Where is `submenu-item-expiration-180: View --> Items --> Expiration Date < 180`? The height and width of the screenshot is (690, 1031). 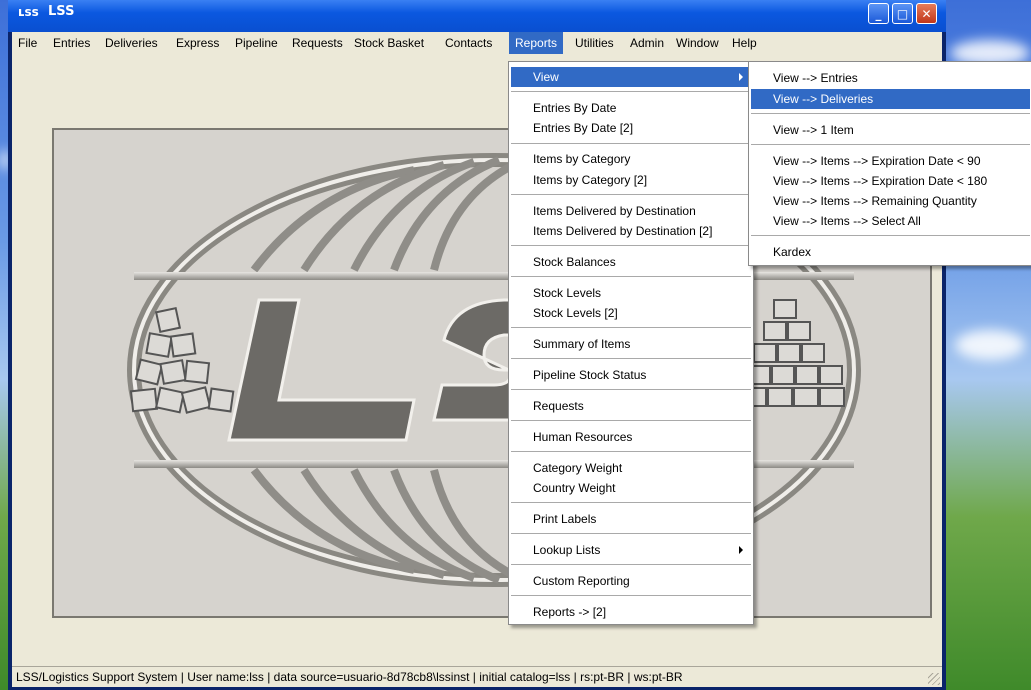
submenu-item-expiration-180: View --> Items --> Expiration Date < 180 is located at coordinates (890, 181).